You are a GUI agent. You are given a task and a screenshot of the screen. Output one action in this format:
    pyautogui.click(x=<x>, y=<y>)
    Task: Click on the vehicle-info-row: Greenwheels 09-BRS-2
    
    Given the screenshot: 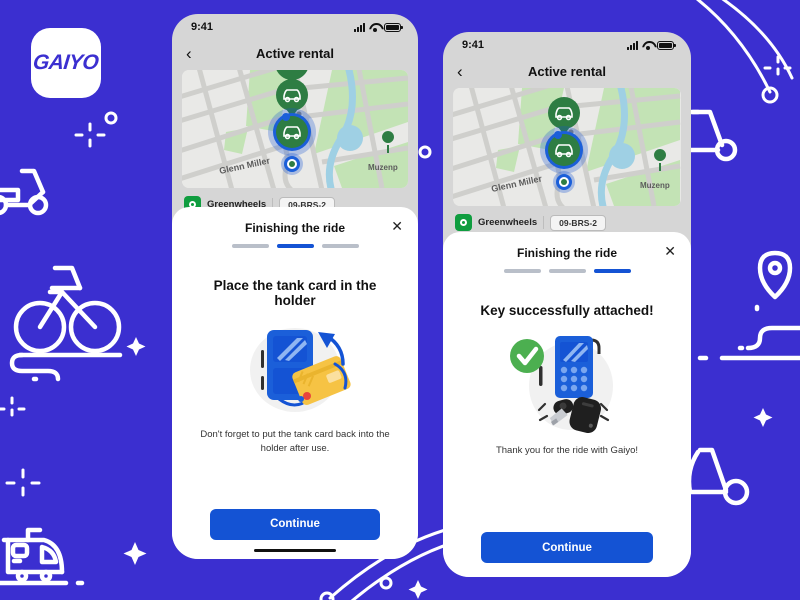 What is the action you would take?
    pyautogui.click(x=567, y=218)
    